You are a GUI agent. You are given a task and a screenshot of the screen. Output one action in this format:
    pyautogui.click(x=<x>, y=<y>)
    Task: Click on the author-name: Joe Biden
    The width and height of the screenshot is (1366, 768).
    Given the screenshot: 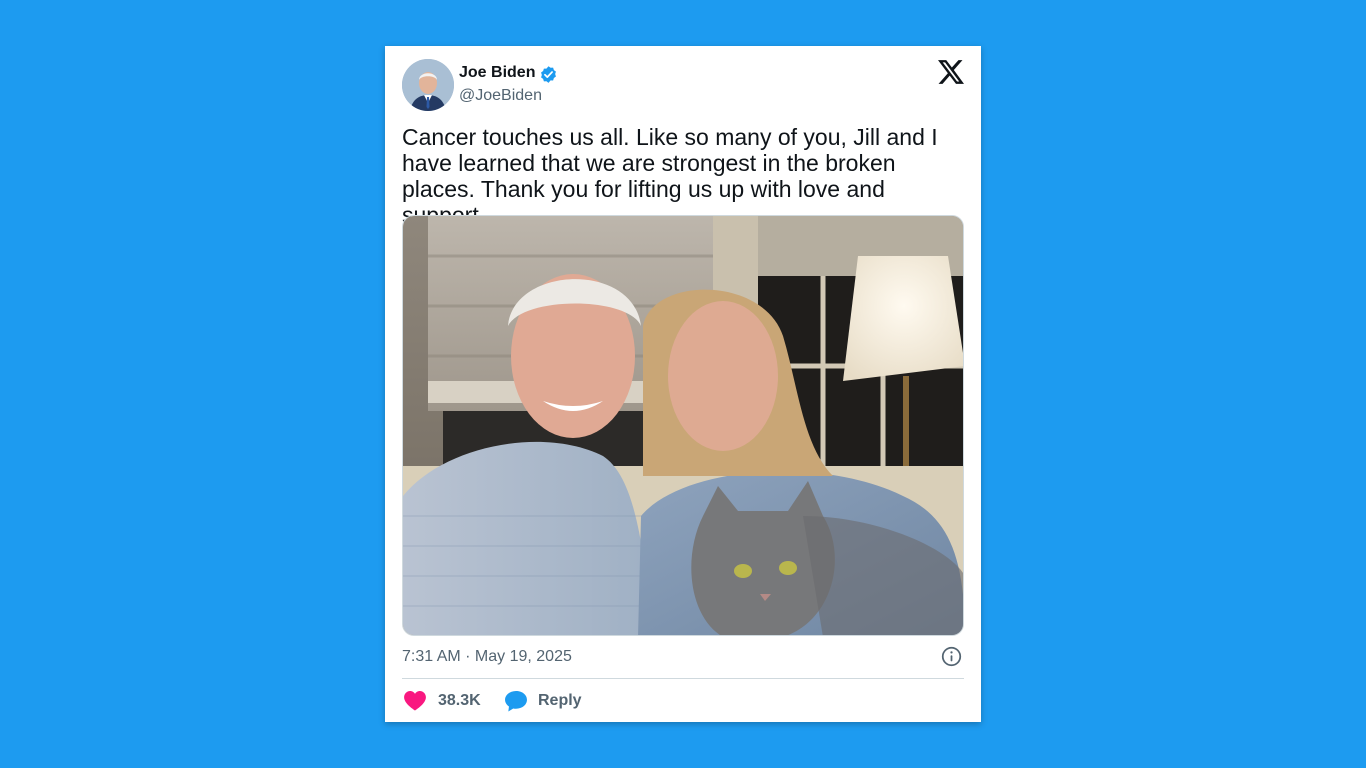 What is the action you would take?
    pyautogui.click(x=497, y=73)
    